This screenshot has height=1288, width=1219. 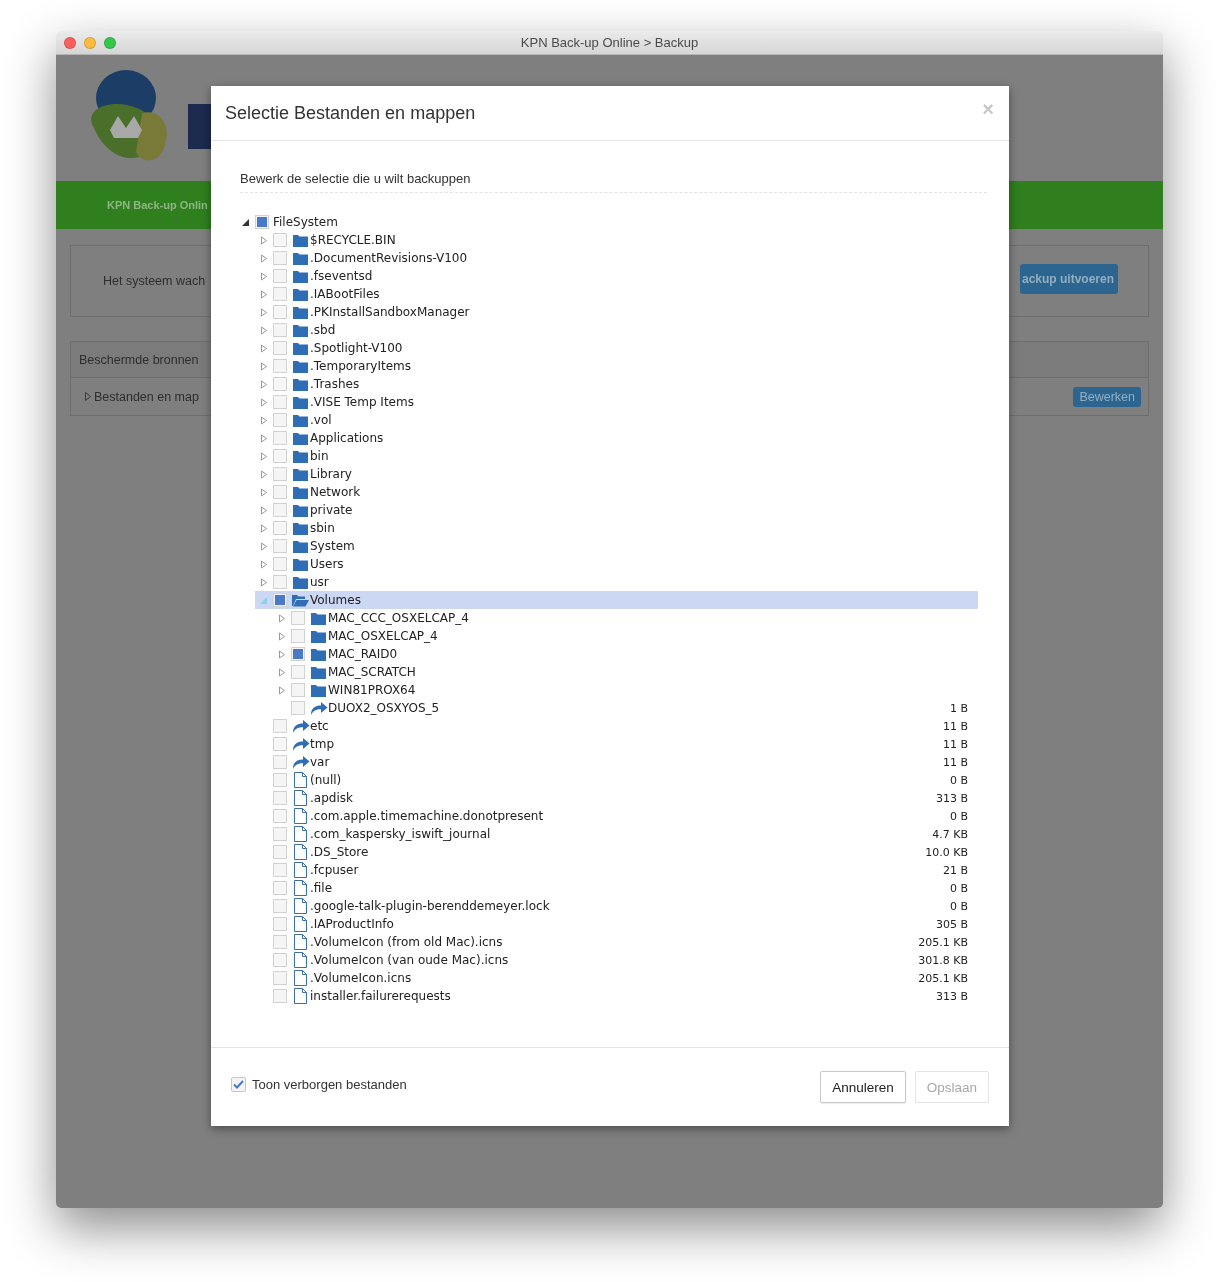 What do you see at coordinates (616, 744) in the screenshot?
I see `tree-row: tmp 11 B` at bounding box center [616, 744].